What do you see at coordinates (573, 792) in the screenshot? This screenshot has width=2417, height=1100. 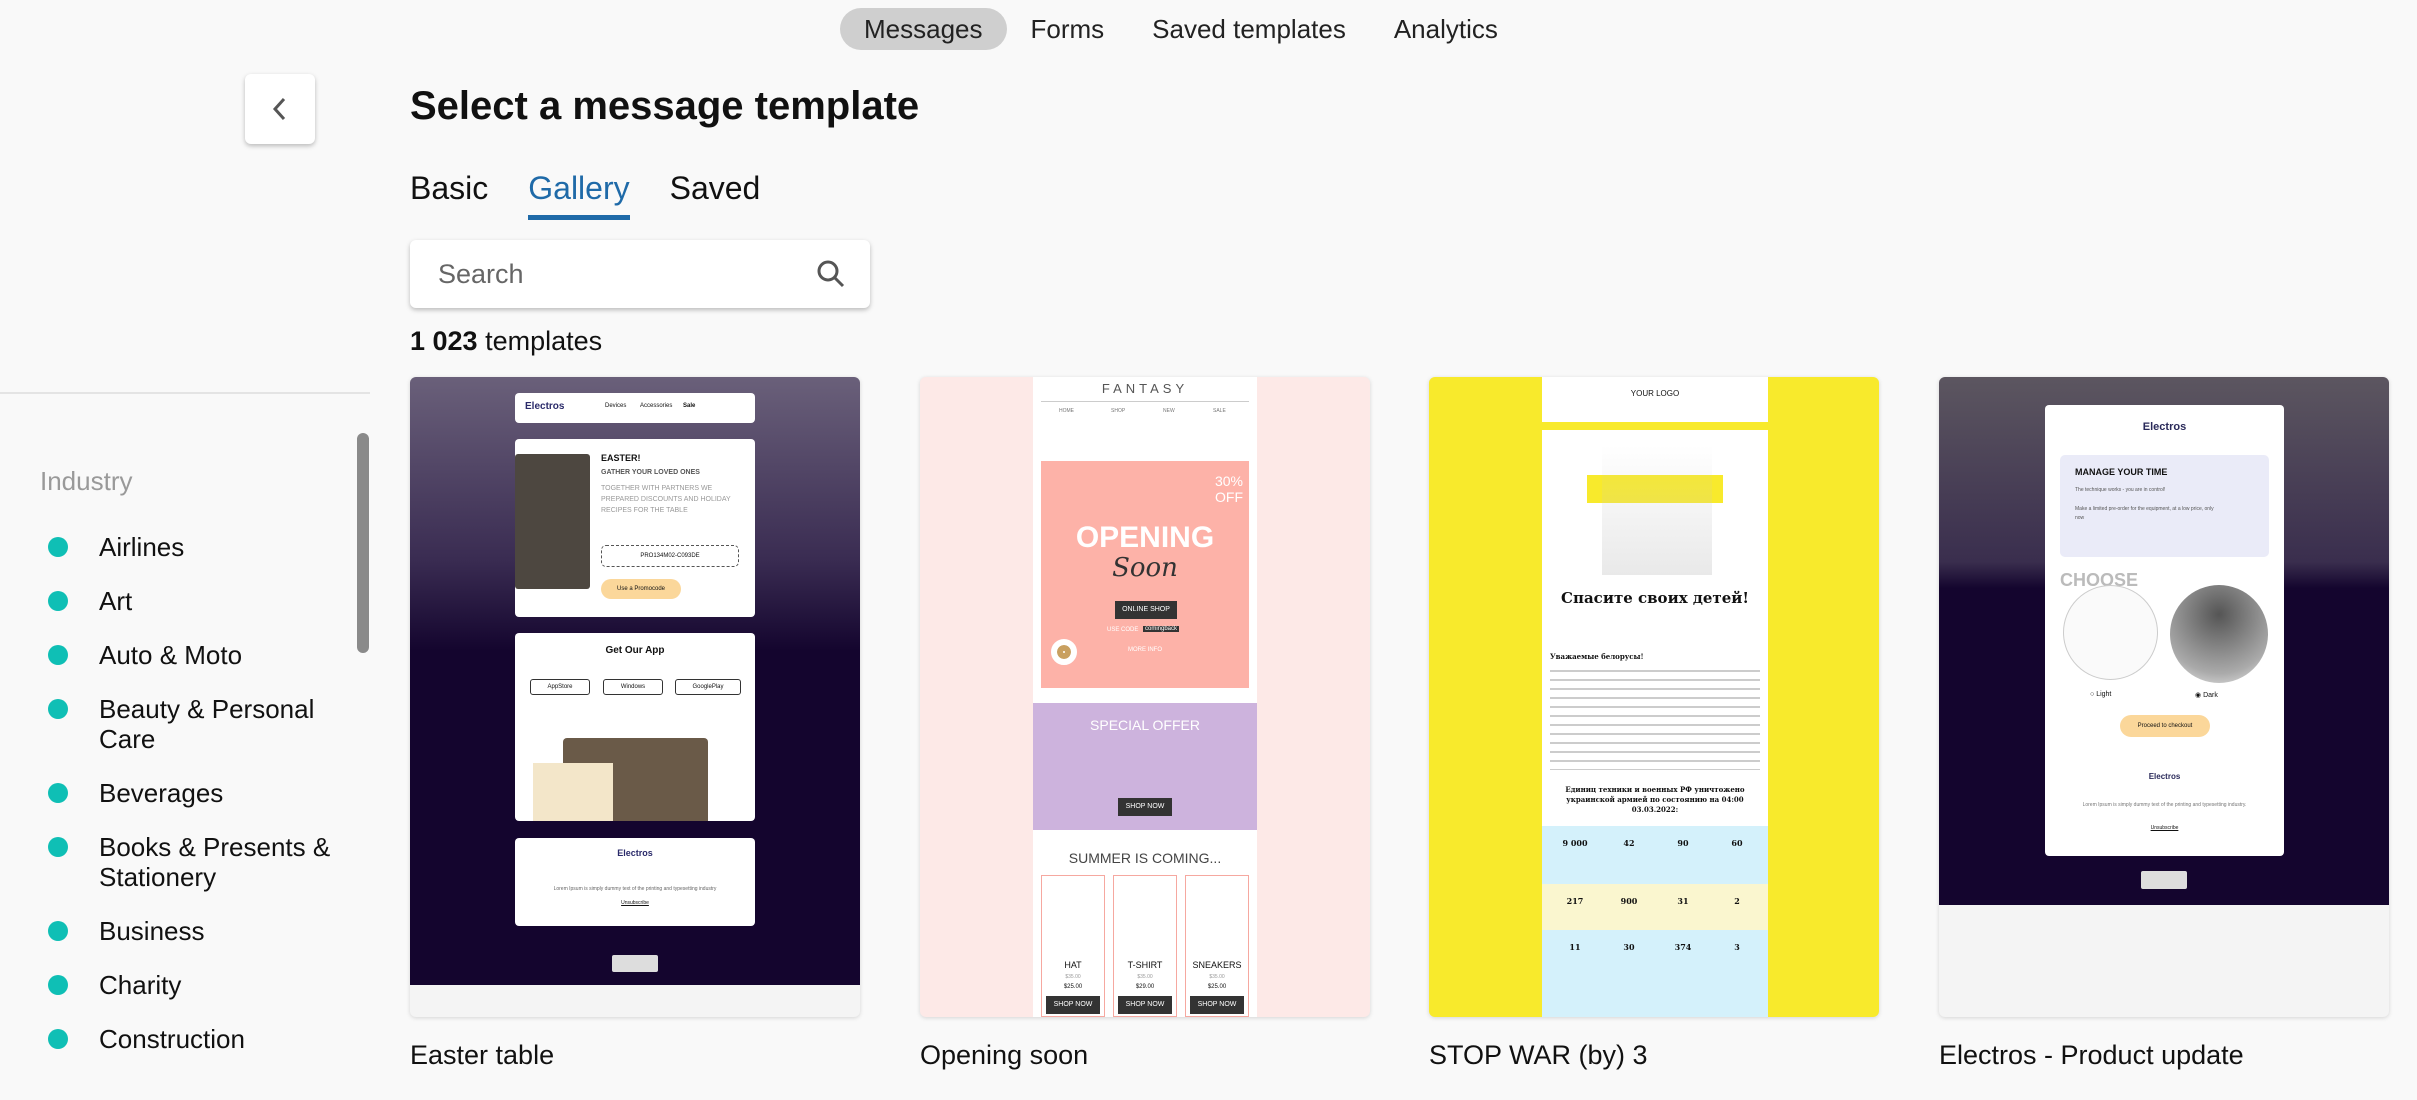 I see `thumb-devices-image` at bounding box center [573, 792].